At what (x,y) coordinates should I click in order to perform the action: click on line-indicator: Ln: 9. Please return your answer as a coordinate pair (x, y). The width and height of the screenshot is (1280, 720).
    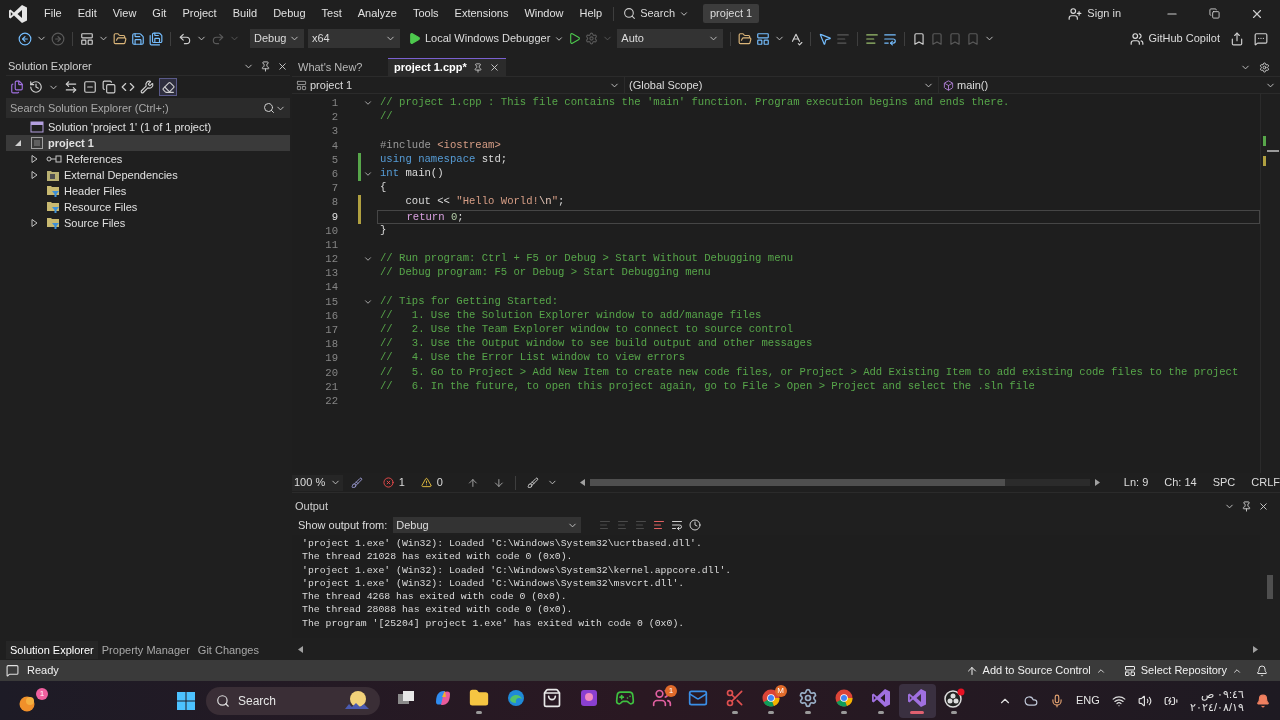
    Looking at the image, I should click on (1136, 482).